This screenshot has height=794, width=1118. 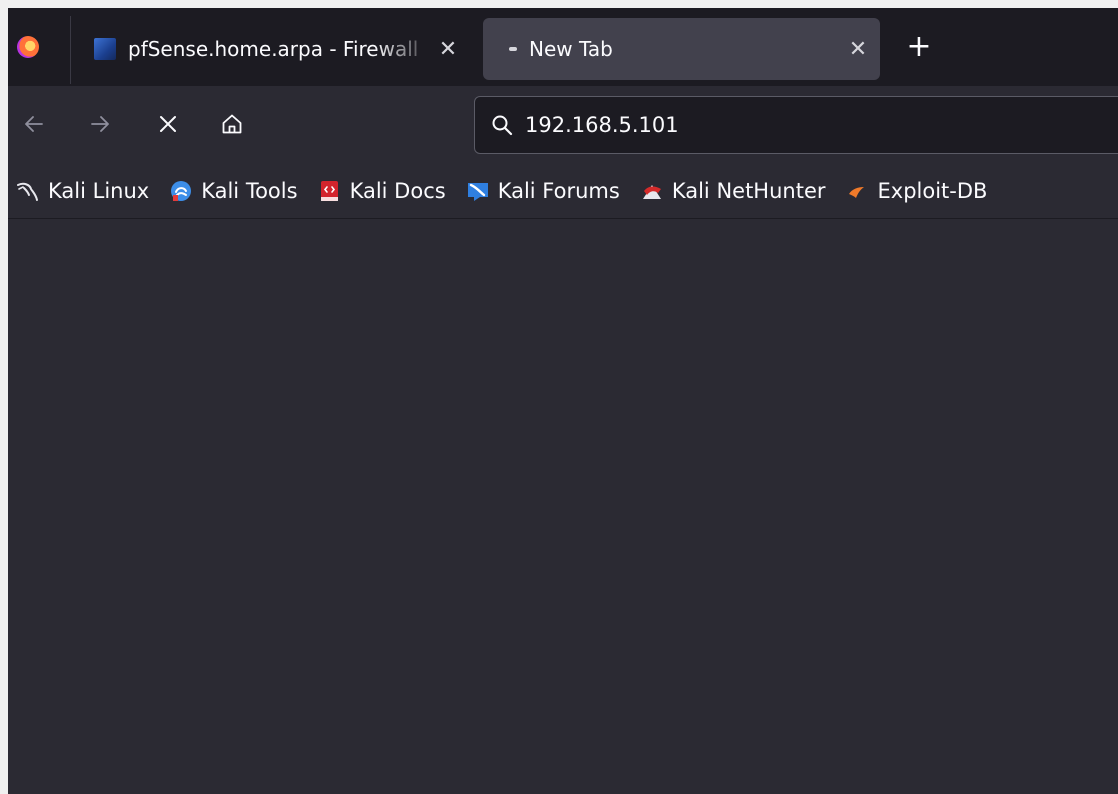 What do you see at coordinates (249, 191) in the screenshot?
I see `bookmark-label: Kali Tools` at bounding box center [249, 191].